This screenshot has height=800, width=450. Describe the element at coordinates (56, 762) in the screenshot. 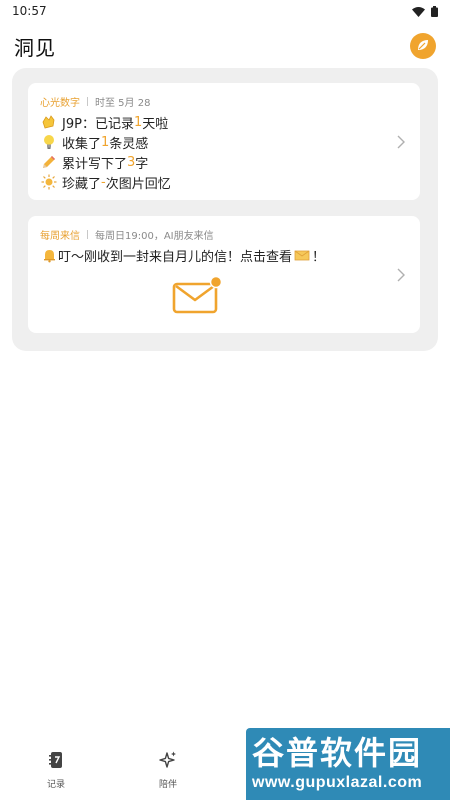

I see `notebook-icon` at that location.